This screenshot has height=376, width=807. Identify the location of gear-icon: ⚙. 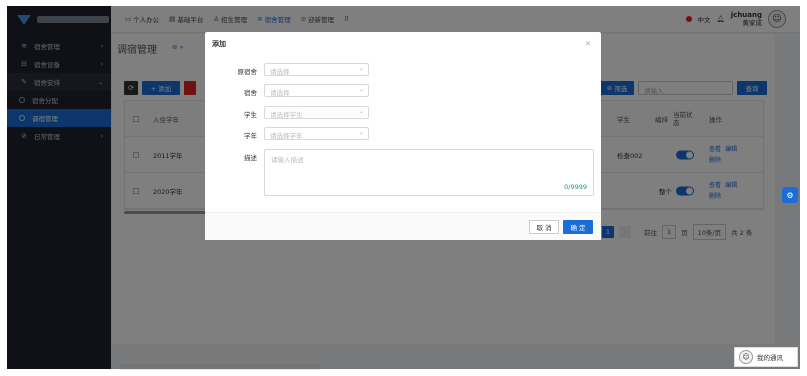
(790, 195).